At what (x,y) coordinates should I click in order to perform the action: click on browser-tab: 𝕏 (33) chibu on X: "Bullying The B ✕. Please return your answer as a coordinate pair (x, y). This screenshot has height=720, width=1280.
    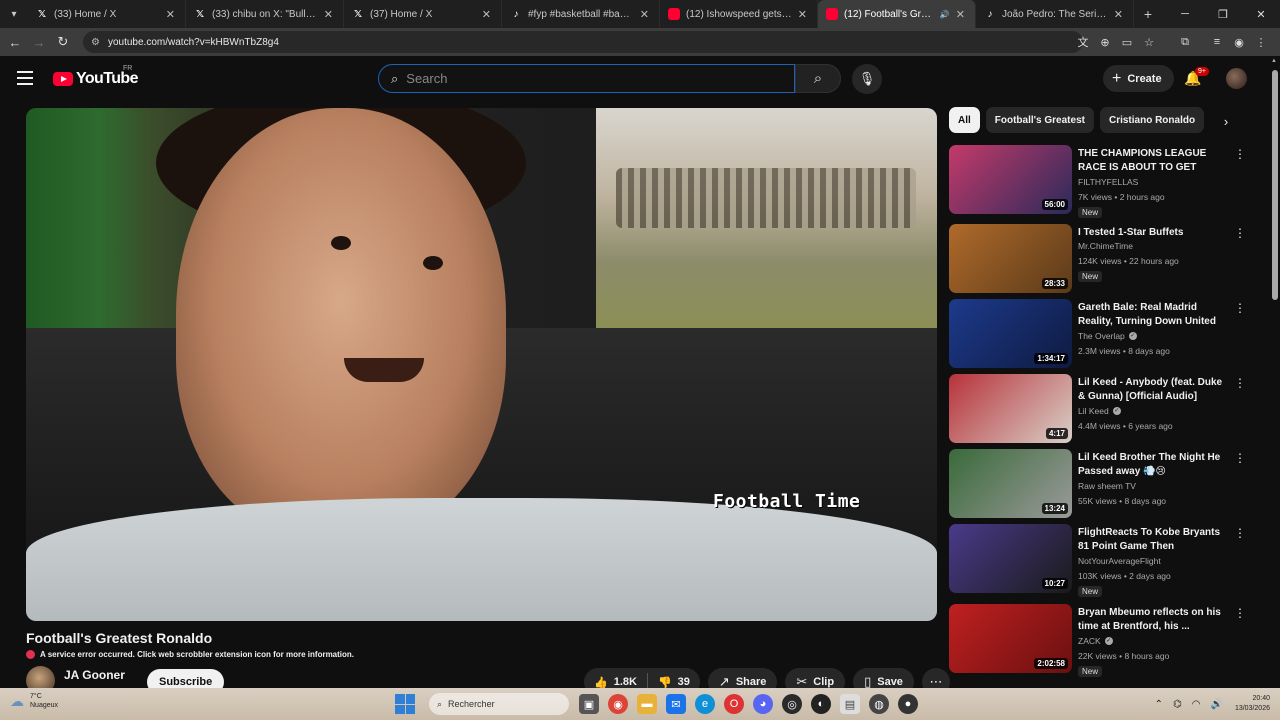
    Looking at the image, I should click on (265, 14).